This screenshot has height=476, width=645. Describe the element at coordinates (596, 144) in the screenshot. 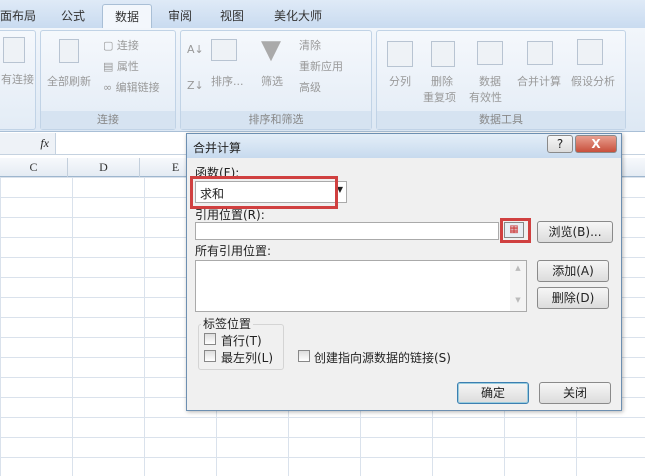

I see `close-icon: X` at that location.